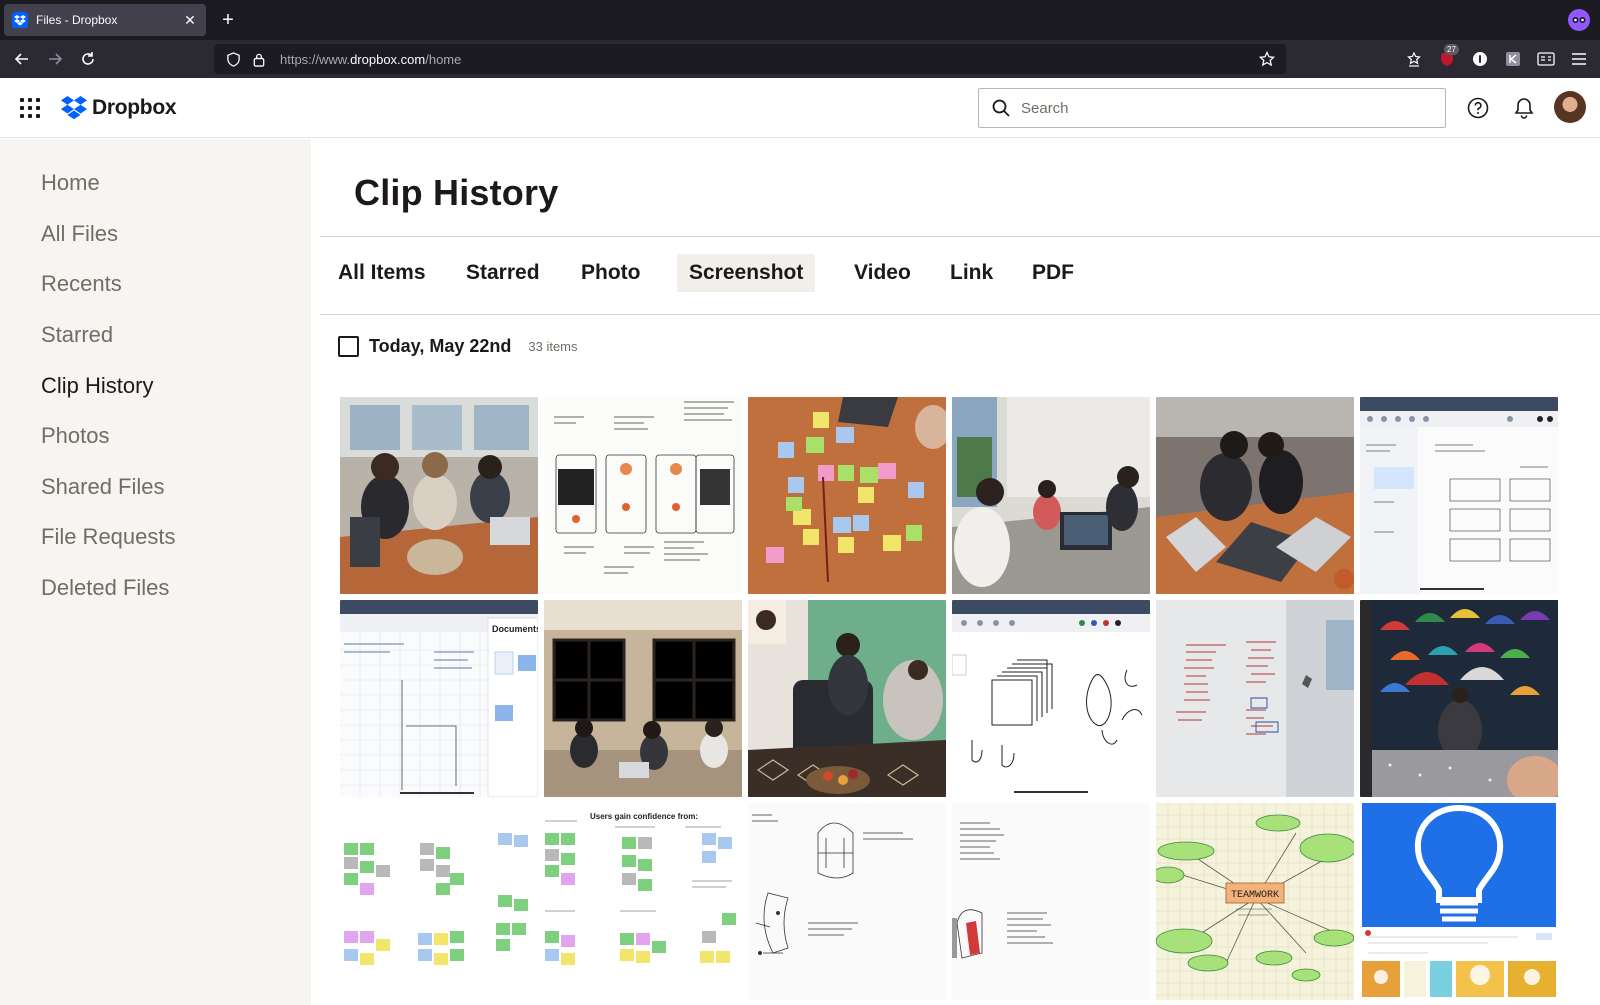 This screenshot has height=1005, width=1600. Describe the element at coordinates (382, 273) in the screenshot. I see `tab-all-items: All Items` at that location.